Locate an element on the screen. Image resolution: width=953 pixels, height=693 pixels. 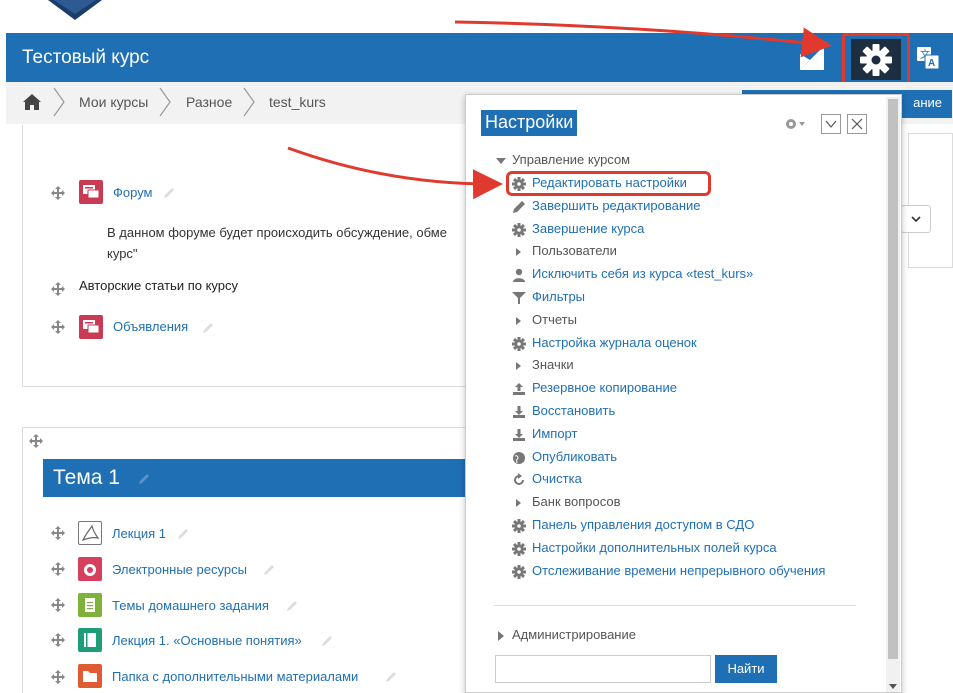
topic-header: Тема 1 is located at coordinates (255, 478).